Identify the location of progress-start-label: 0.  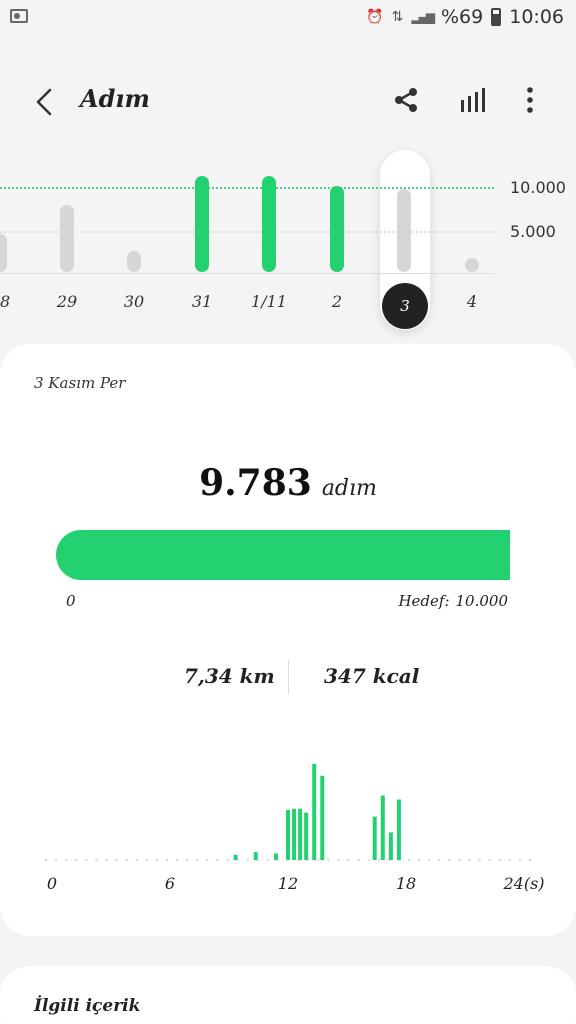
(71, 601).